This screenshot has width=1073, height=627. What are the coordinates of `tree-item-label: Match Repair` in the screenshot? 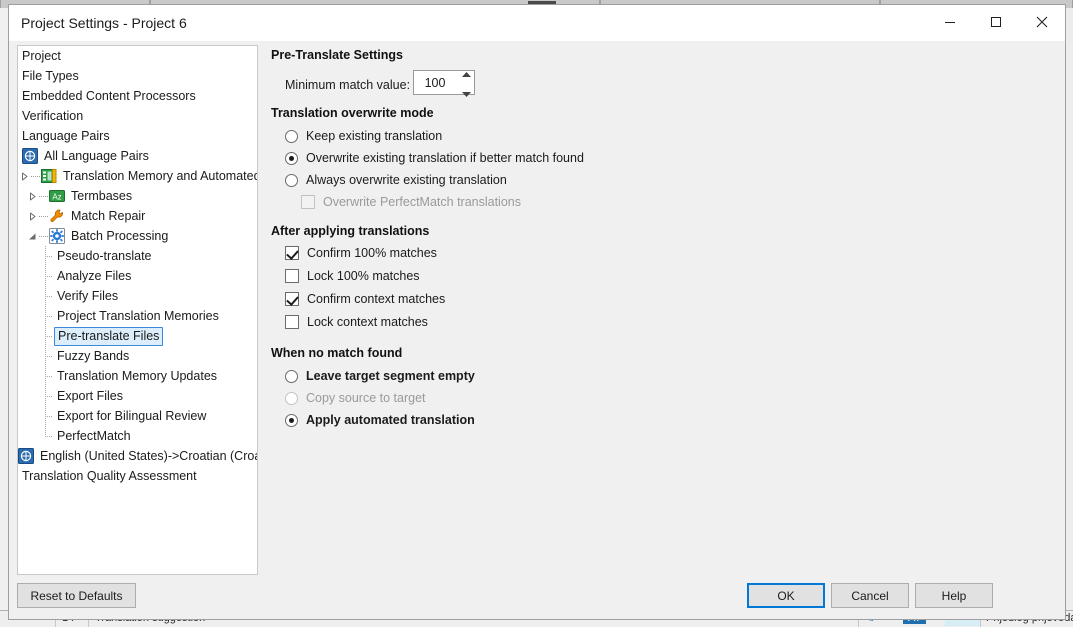 It's located at (108, 216).